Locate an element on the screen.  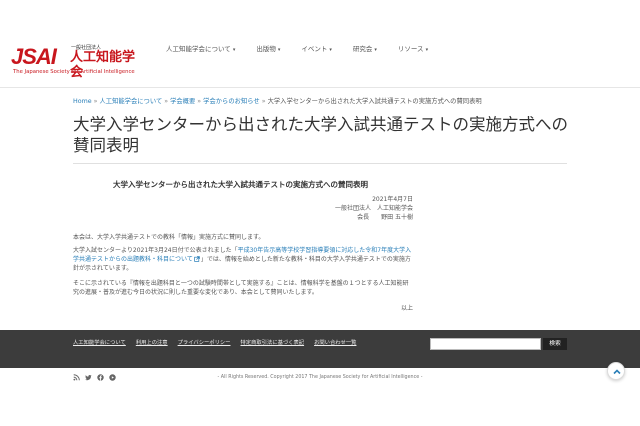
nav-item-label: イベント is located at coordinates (314, 49).